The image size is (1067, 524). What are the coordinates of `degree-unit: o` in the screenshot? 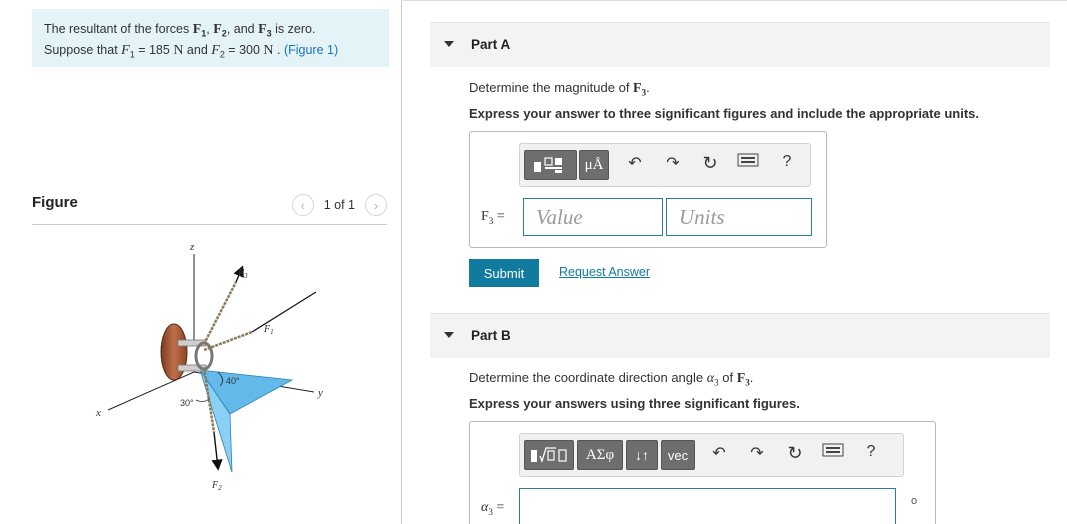 It's located at (914, 501).